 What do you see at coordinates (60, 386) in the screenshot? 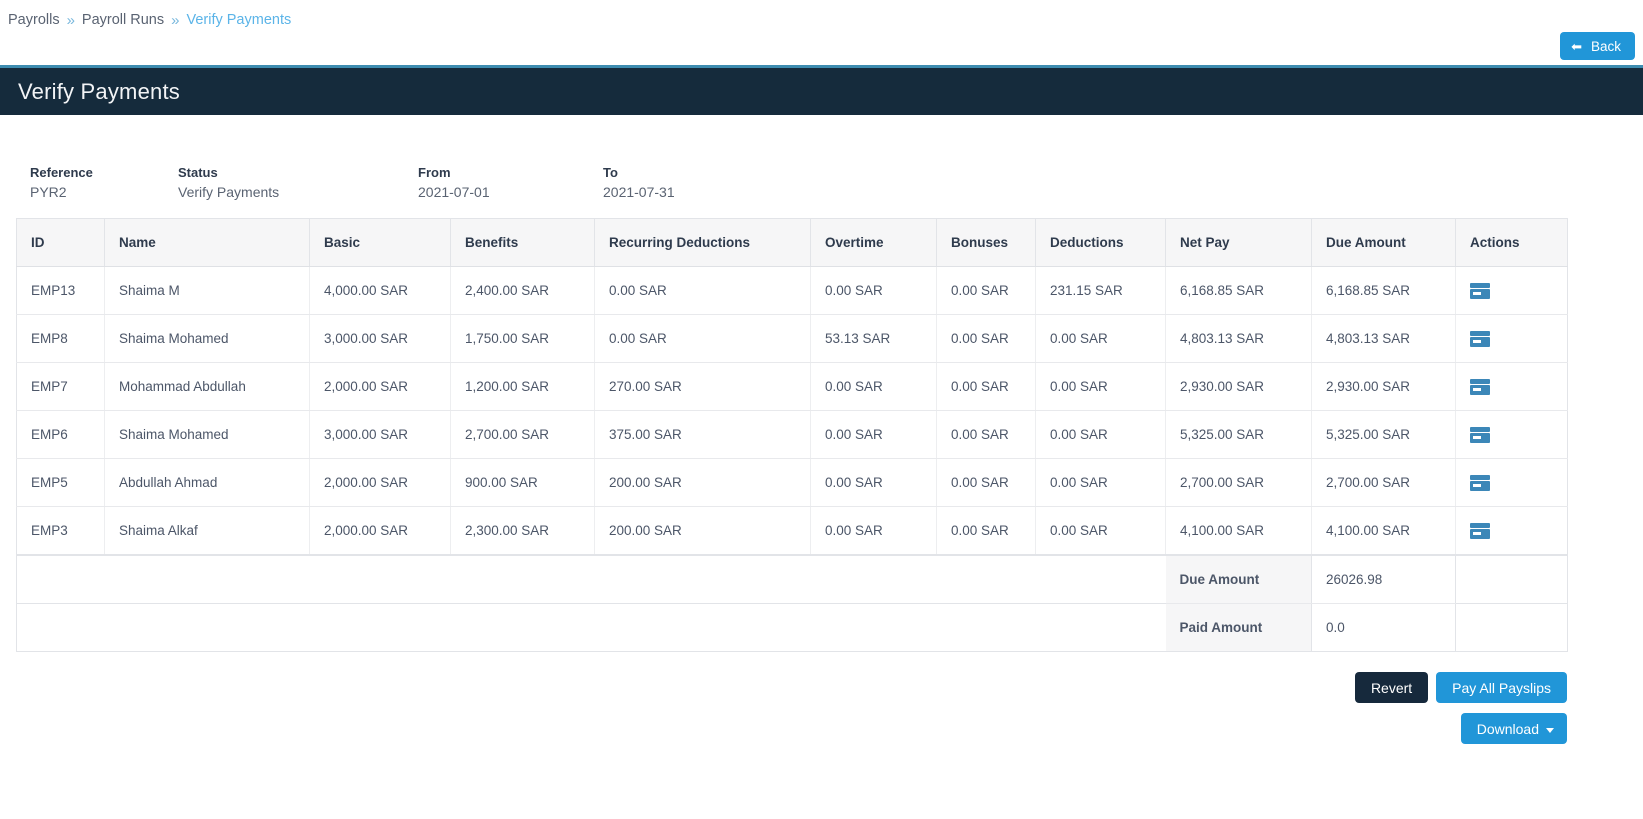
I see `cell-id: EMP7` at bounding box center [60, 386].